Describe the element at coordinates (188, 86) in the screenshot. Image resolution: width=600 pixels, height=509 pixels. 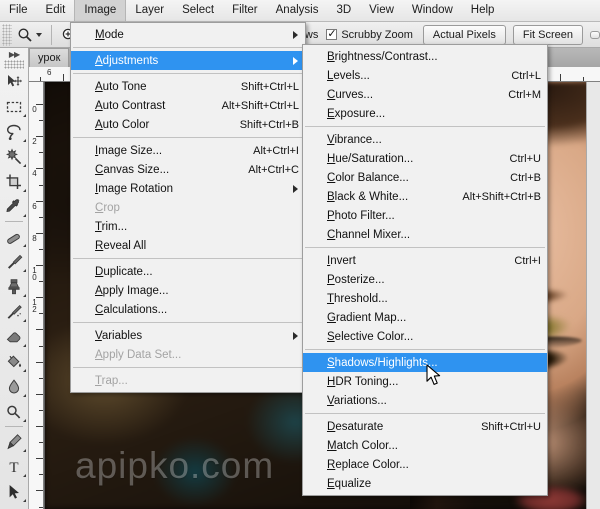
I see `menu-item-auto-tone: Auto Tone Shift+Ctrl+L` at that location.